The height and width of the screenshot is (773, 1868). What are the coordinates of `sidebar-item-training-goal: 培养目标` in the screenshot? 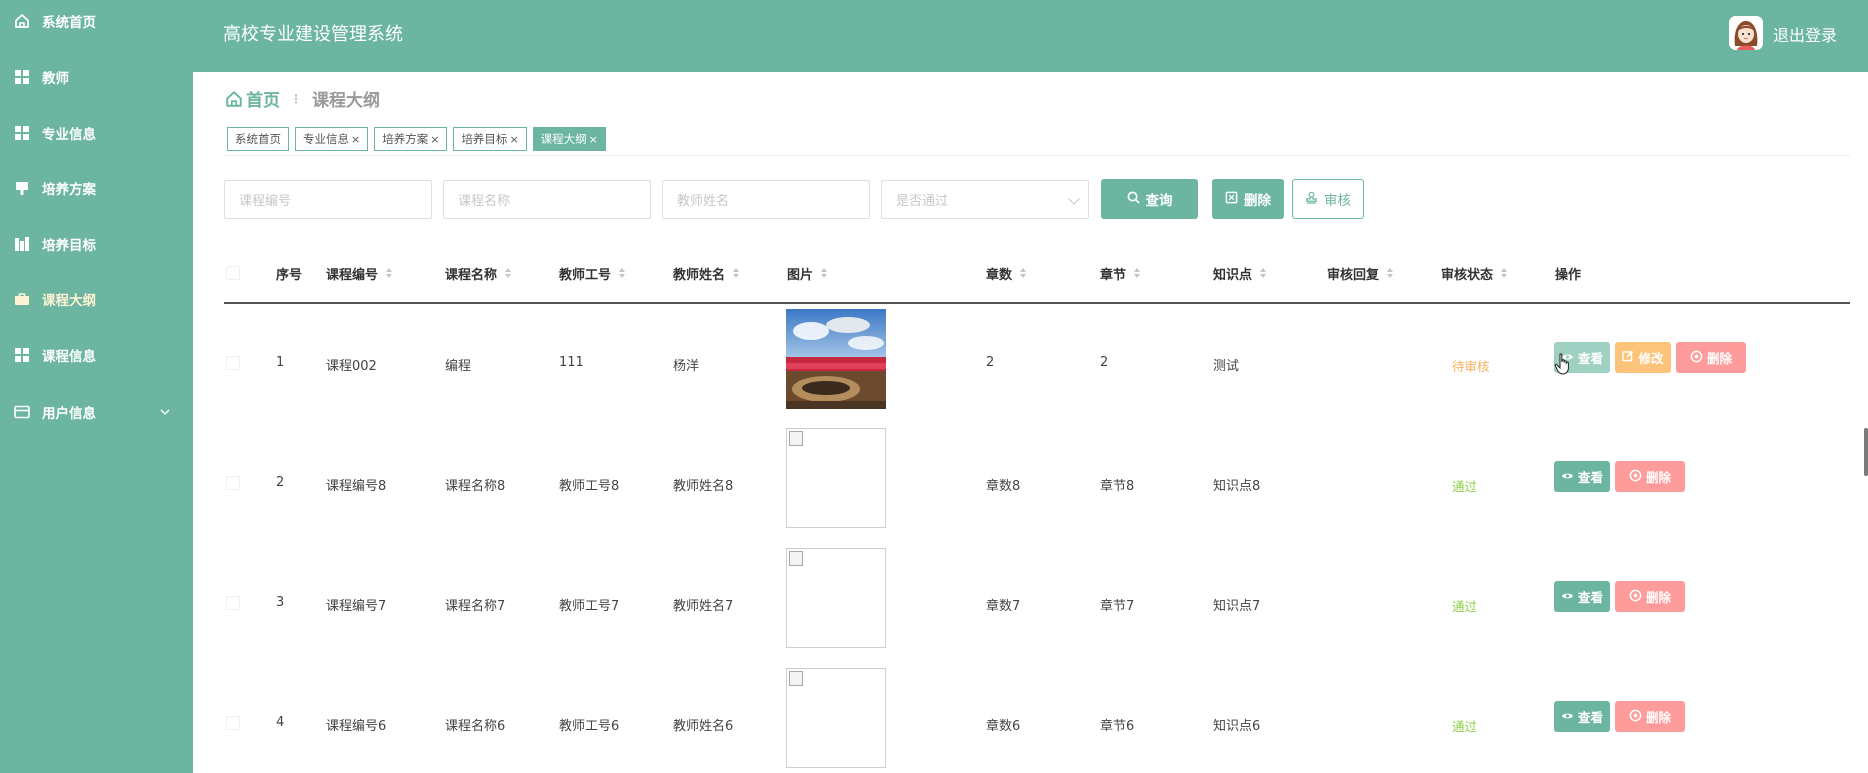 It's located at (96, 244).